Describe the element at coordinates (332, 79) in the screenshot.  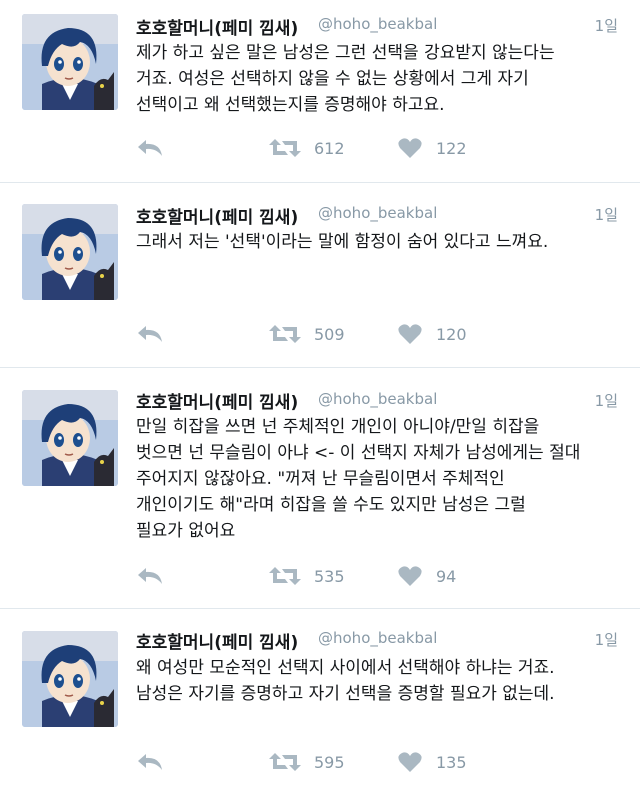
I see `tweet-text-line: 거죠. 여성은 선택하지 않을 수 없는 상황에서 그게 자기` at that location.